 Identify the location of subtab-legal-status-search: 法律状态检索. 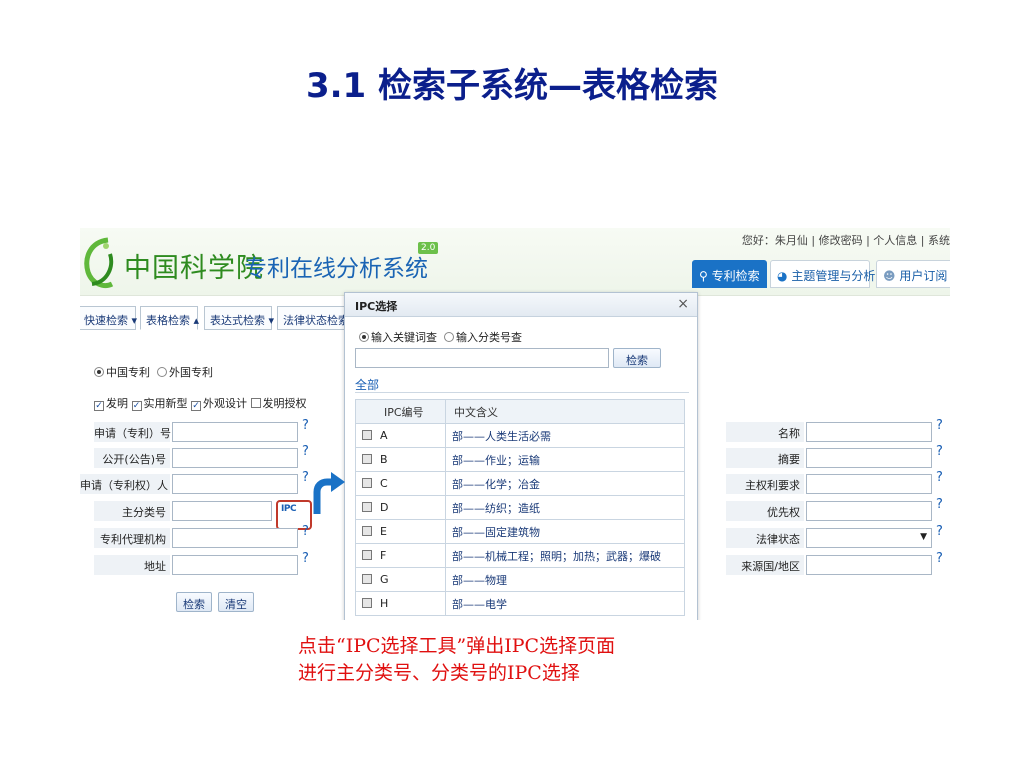
(313, 318).